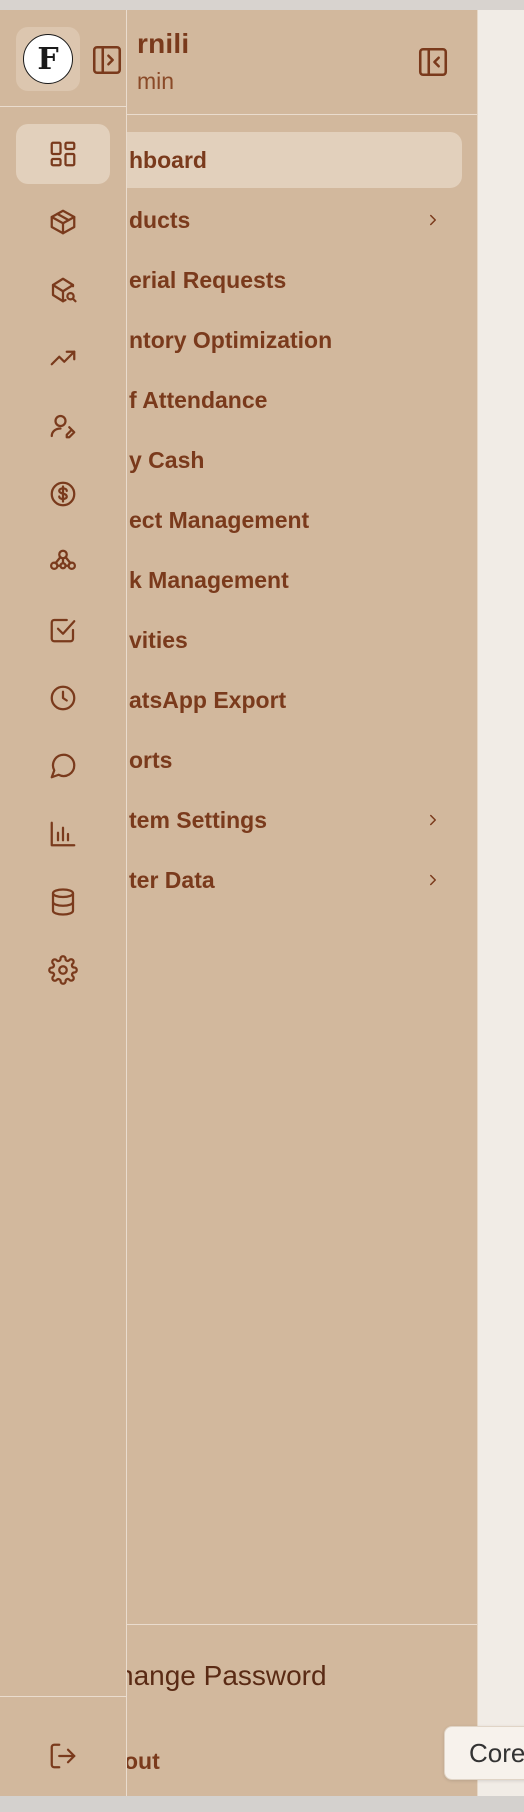  What do you see at coordinates (156, 81) in the screenshot?
I see `brand-role: min` at bounding box center [156, 81].